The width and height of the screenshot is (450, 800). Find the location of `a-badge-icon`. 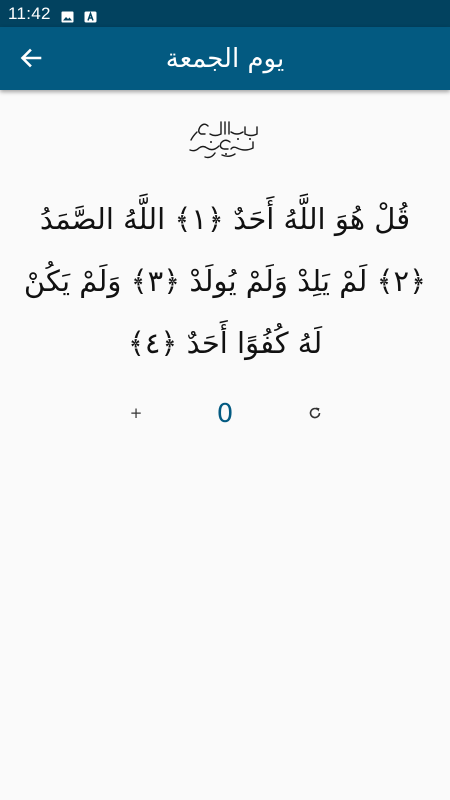

a-badge-icon is located at coordinates (90, 15).